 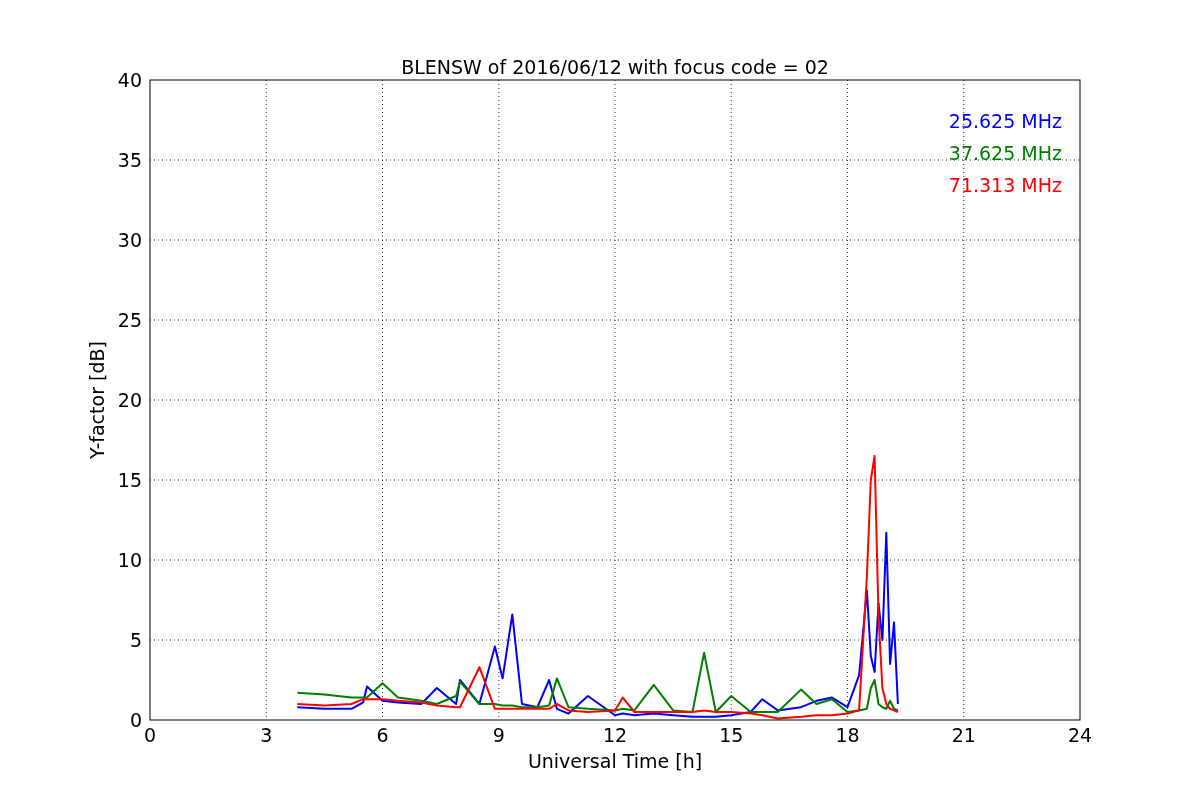 I want to click on y-tick-label: 20, so click(x=129, y=400).